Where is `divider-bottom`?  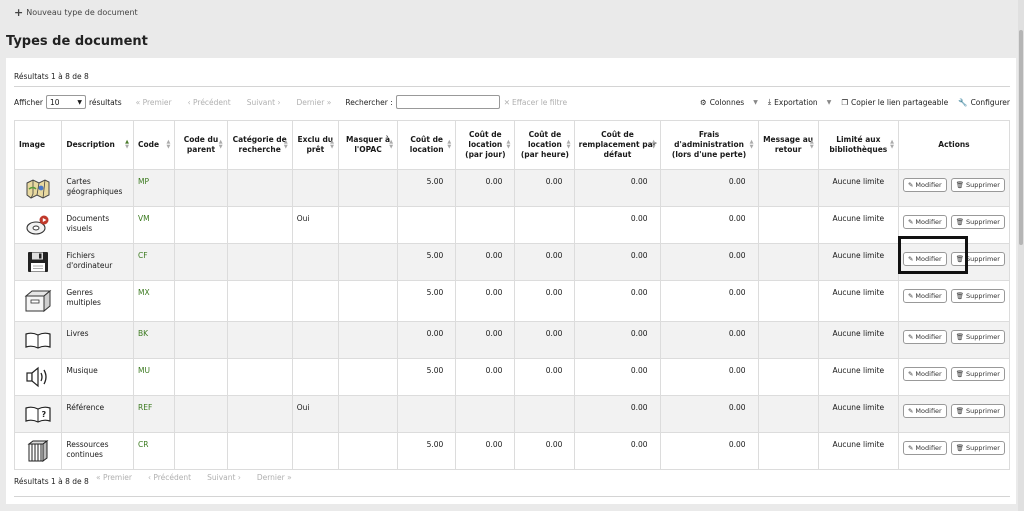 divider-bottom is located at coordinates (512, 496).